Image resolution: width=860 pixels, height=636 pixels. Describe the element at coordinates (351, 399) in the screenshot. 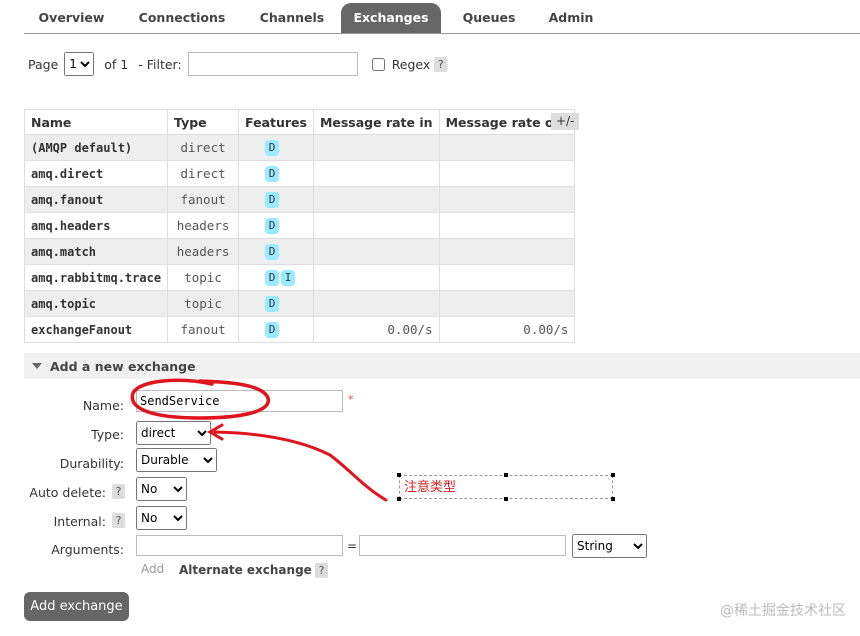

I see `required-marker: *` at that location.